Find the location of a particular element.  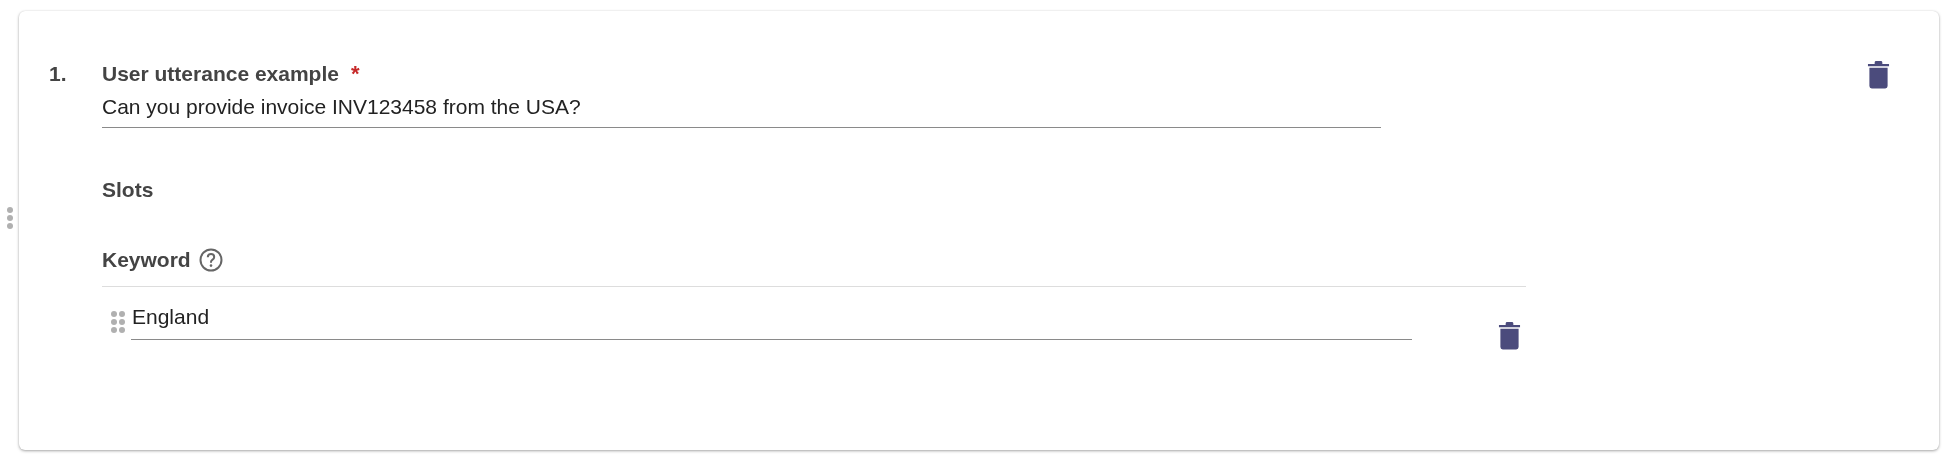

item-number: 1. is located at coordinates (58, 74).